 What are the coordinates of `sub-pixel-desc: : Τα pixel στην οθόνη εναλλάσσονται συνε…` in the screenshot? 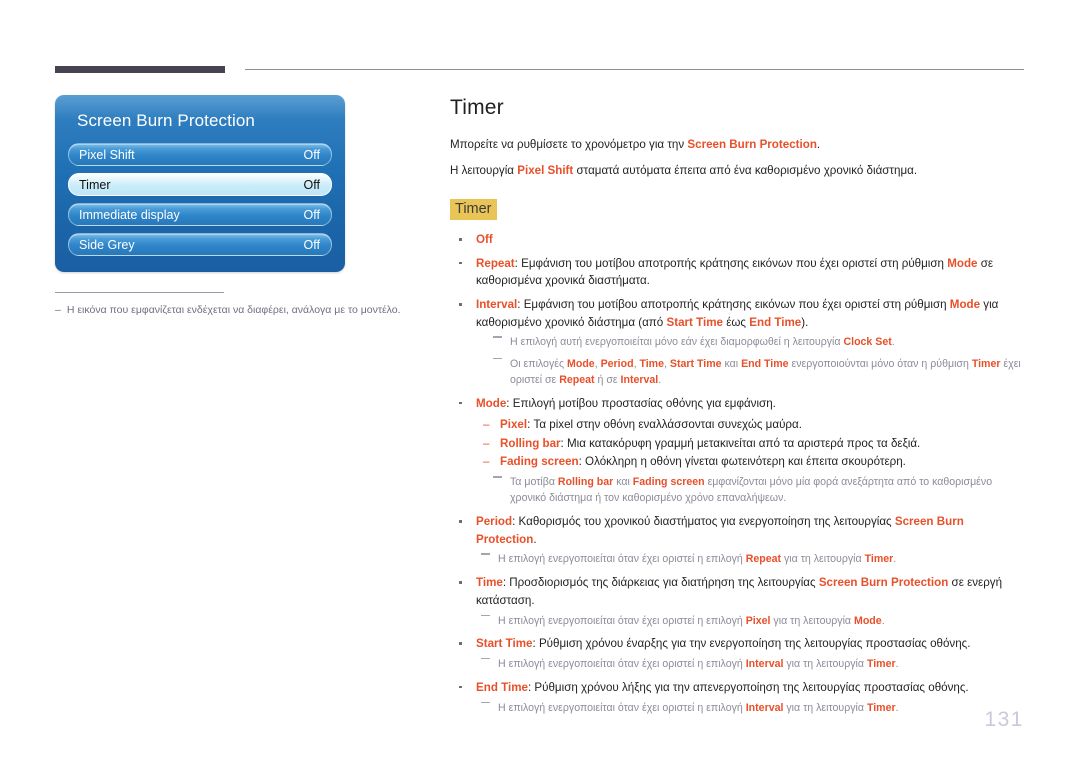 It's located at (664, 424).